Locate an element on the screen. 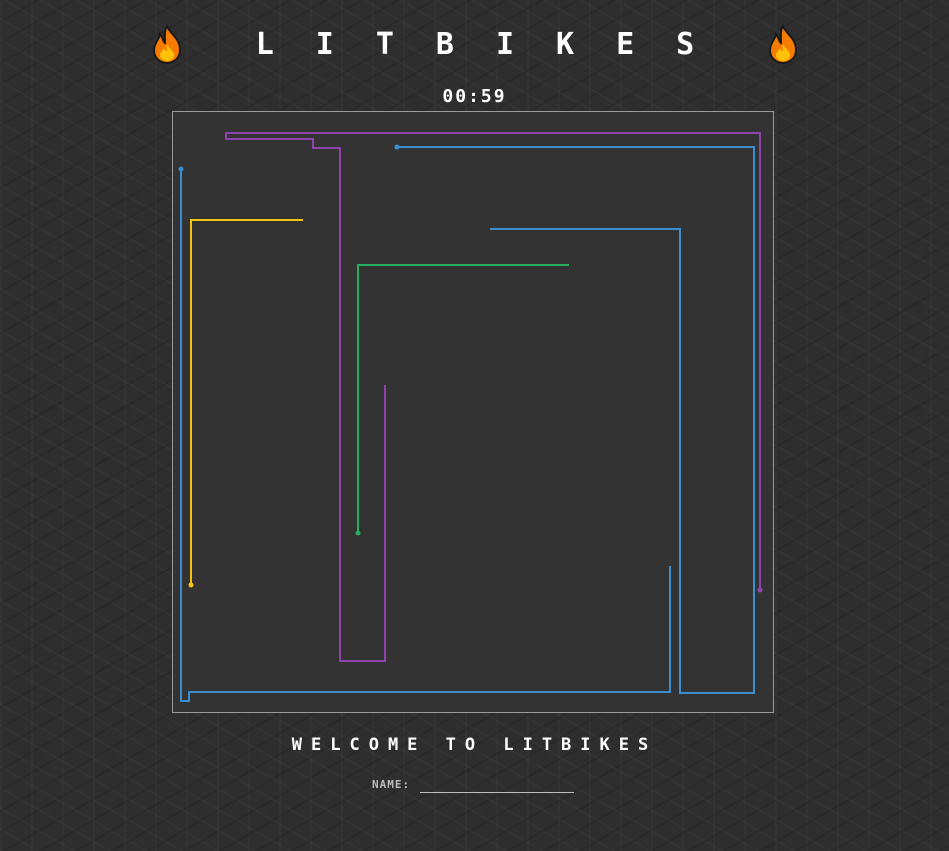 The width and height of the screenshot is (949, 851). yellow-bike is located at coordinates (191, 585).